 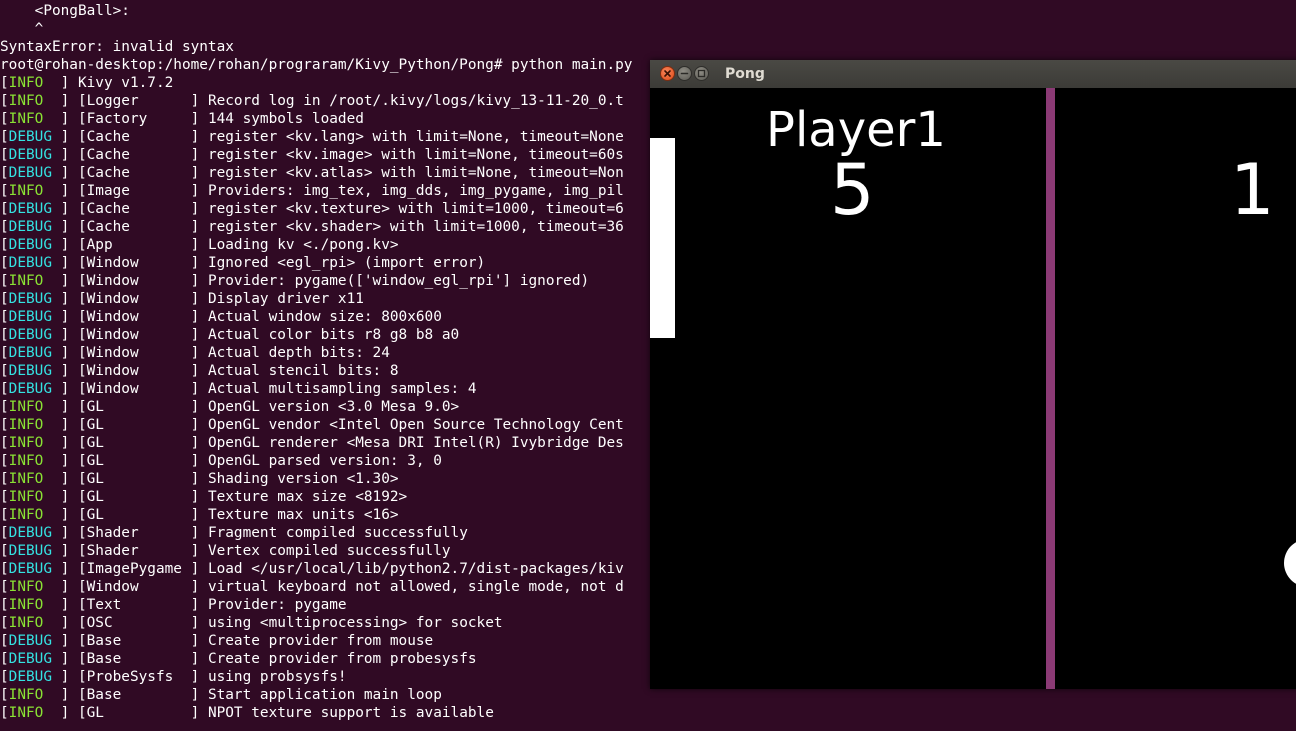 What do you see at coordinates (173, 605) in the screenshot?
I see `log-line: [INFO ] [Text ] Provider: pygame` at bounding box center [173, 605].